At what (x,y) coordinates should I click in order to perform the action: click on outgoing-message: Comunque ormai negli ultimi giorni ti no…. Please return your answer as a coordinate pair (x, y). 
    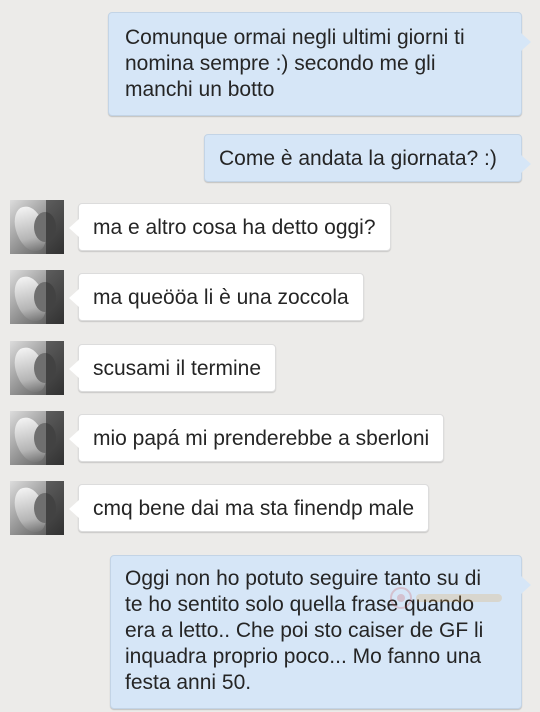
    Looking at the image, I should click on (319, 64).